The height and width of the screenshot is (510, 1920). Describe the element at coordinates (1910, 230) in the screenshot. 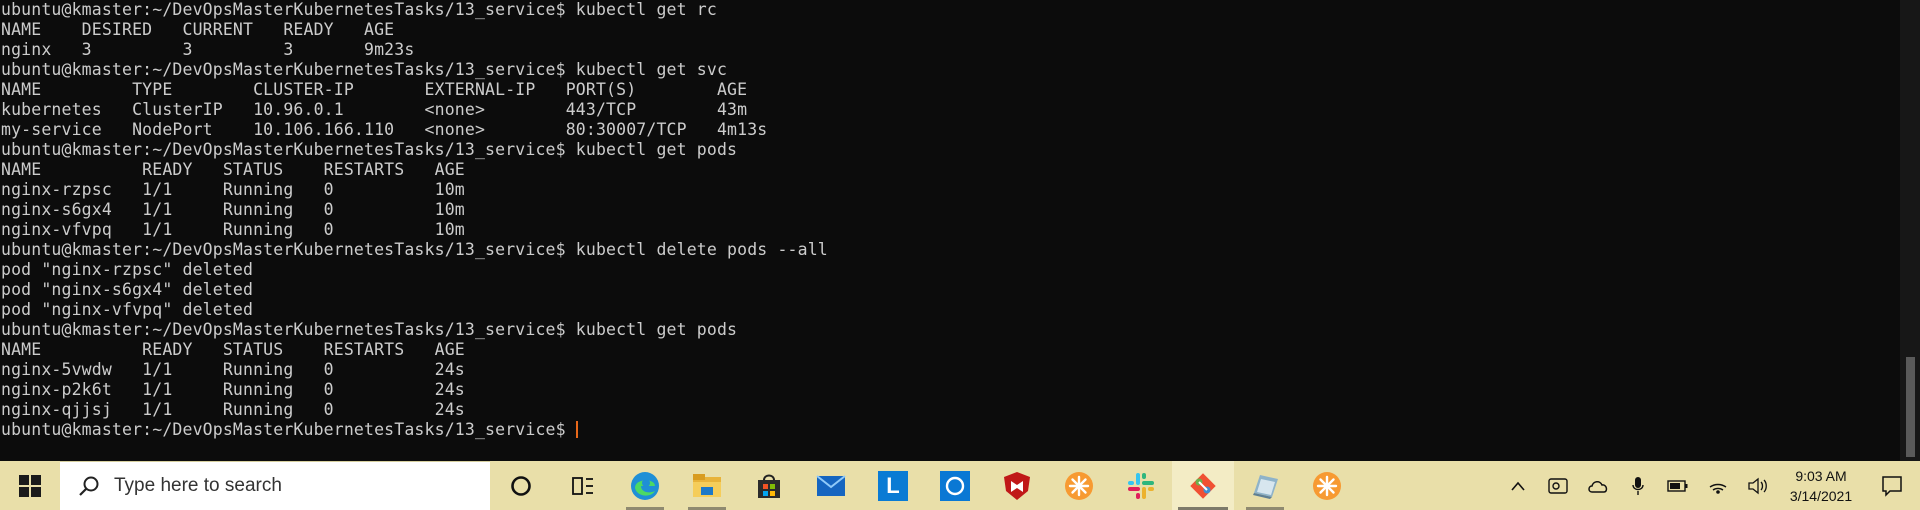

I see `terminal-scrollbar` at that location.